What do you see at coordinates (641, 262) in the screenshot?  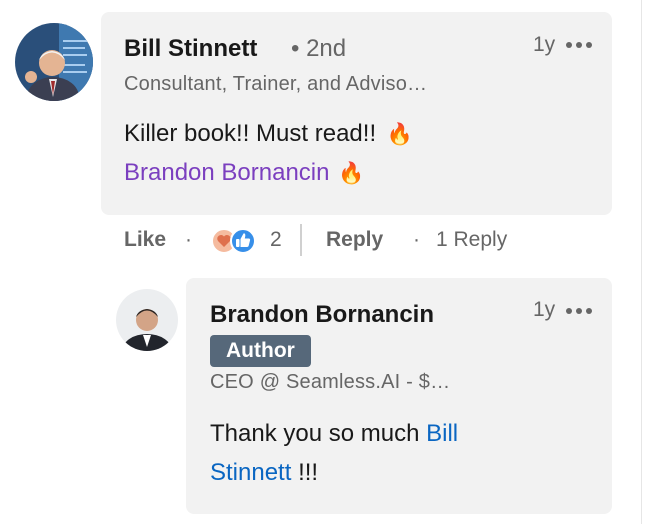 I see `feed-border` at bounding box center [641, 262].